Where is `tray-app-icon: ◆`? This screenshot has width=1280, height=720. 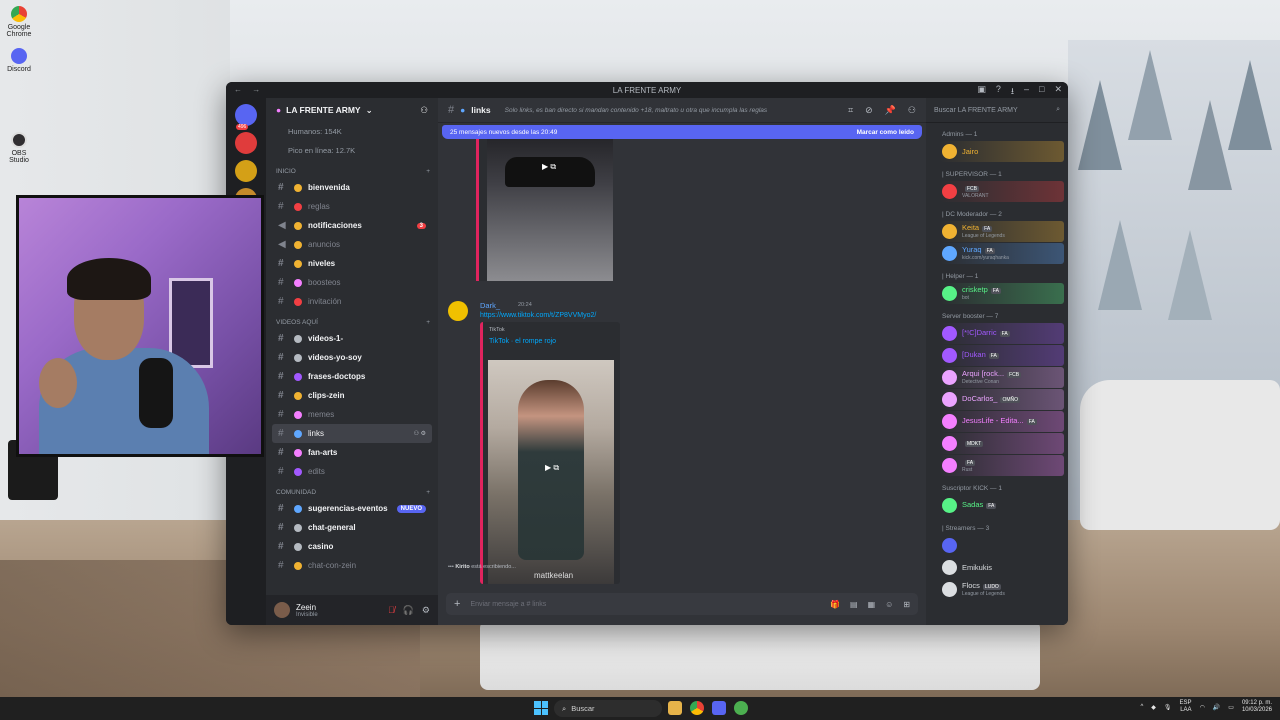 tray-app-icon: ◆ is located at coordinates (1153, 707).